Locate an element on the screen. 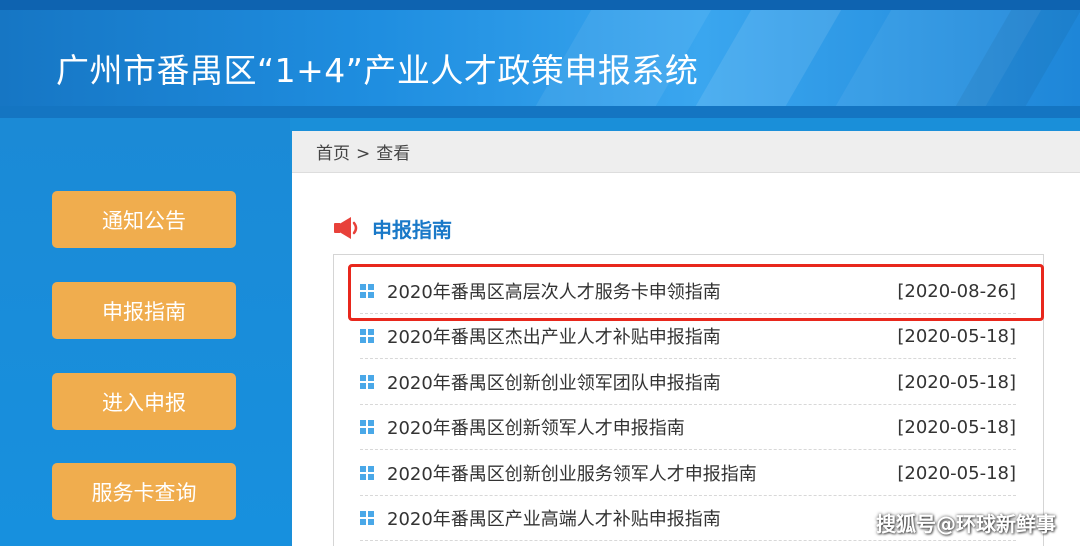 Image resolution: width=1080 pixels, height=546 pixels. system-title: 广州市番禺区“1+4”产业人才政策申报系统 is located at coordinates (377, 70).